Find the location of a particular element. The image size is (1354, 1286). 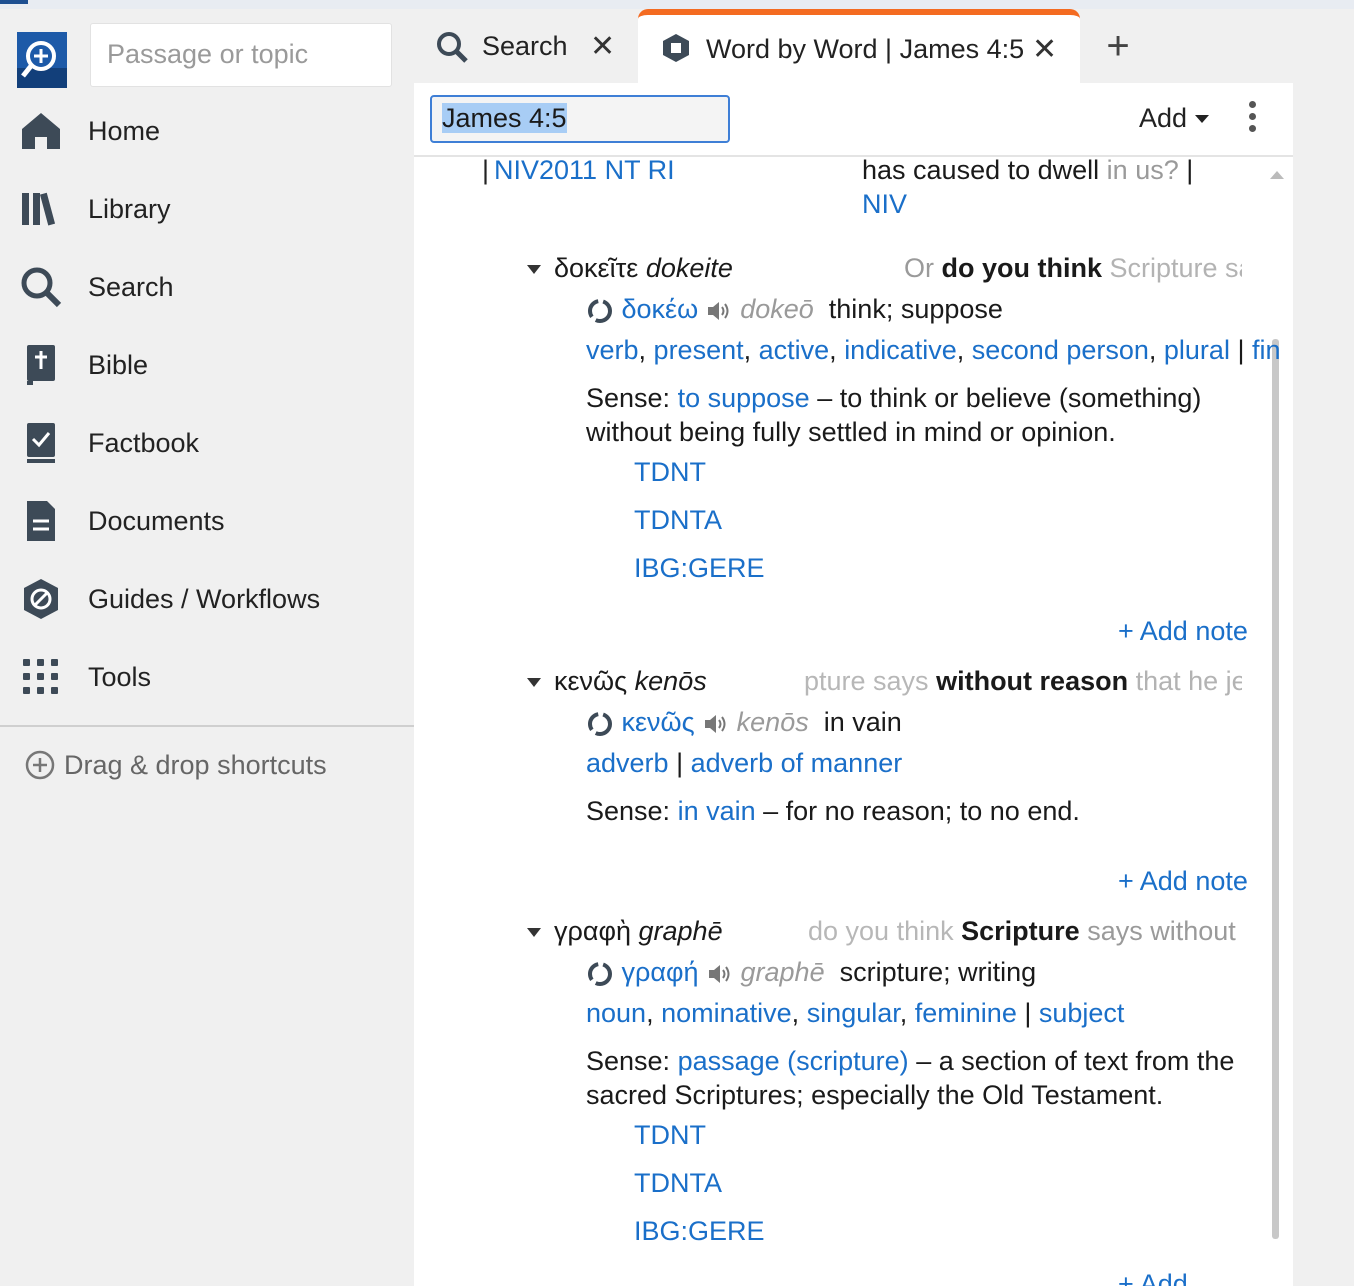

sidebar-item-label: Factbook is located at coordinates (144, 442).